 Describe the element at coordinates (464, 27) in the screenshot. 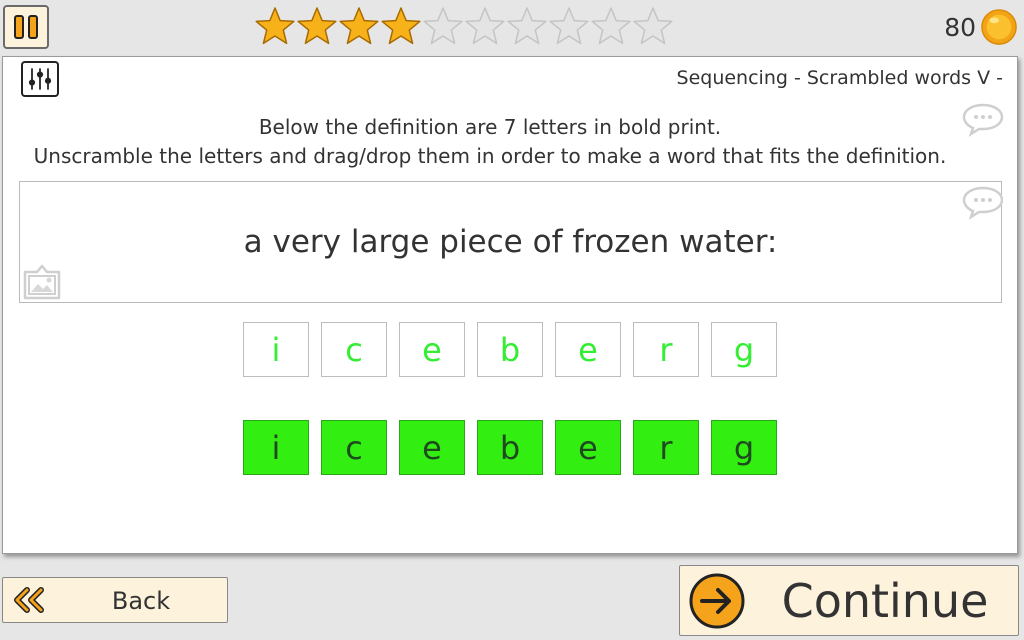

I see `star-rating` at that location.